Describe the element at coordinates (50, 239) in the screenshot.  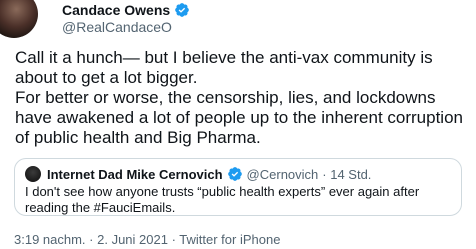
I see `tweet-time: 3:19 nachm.` at that location.